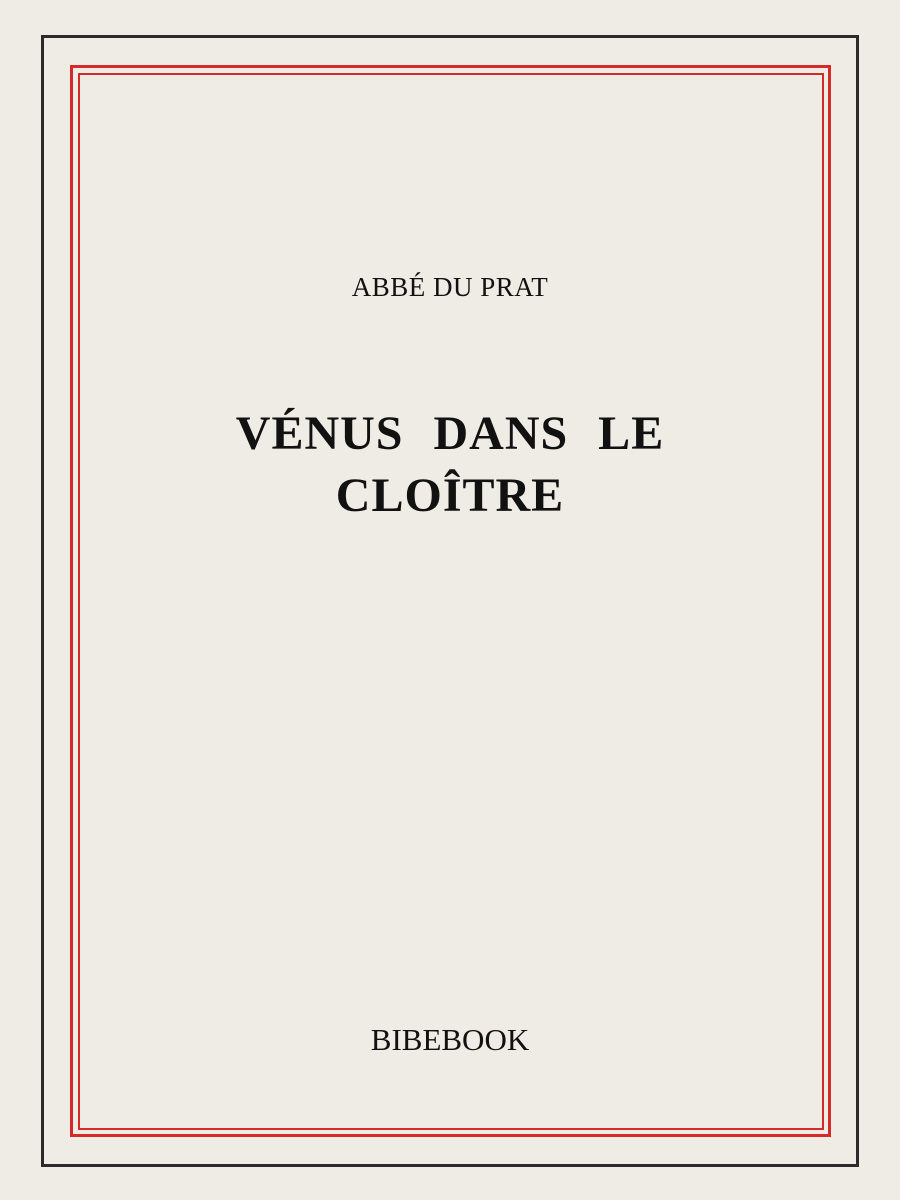  Describe the element at coordinates (631, 433) in the screenshot. I see `title-word: LE` at that location.